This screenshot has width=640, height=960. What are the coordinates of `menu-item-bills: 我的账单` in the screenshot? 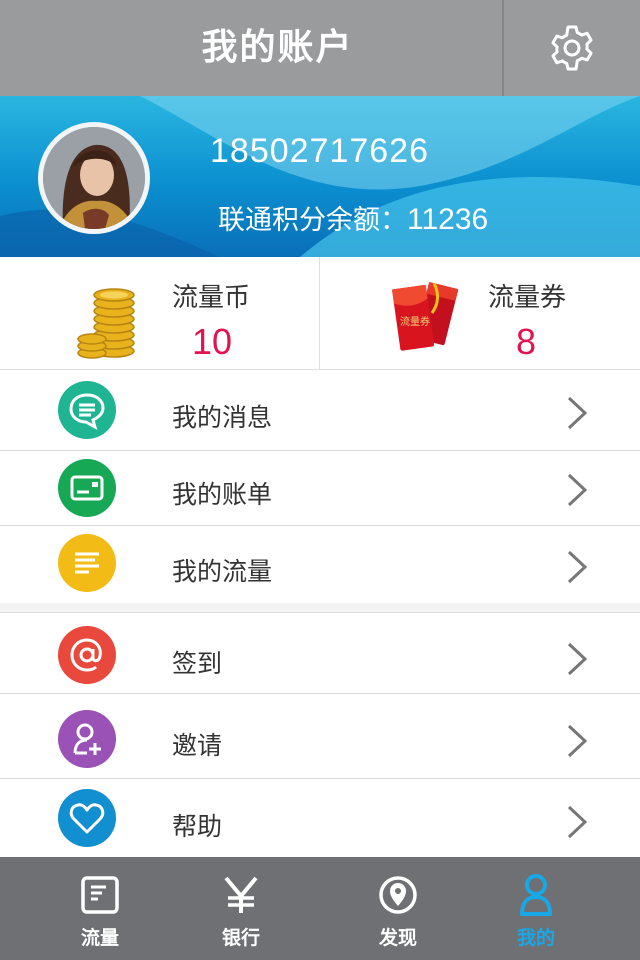 It's located at (320, 488).